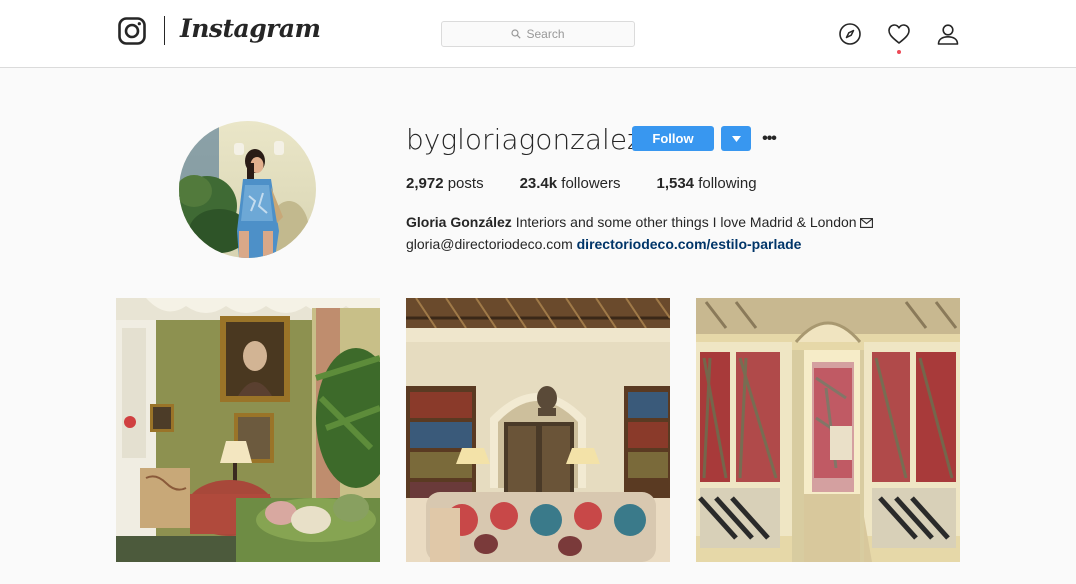  I want to click on search-placeholder: Search, so click(545, 34).